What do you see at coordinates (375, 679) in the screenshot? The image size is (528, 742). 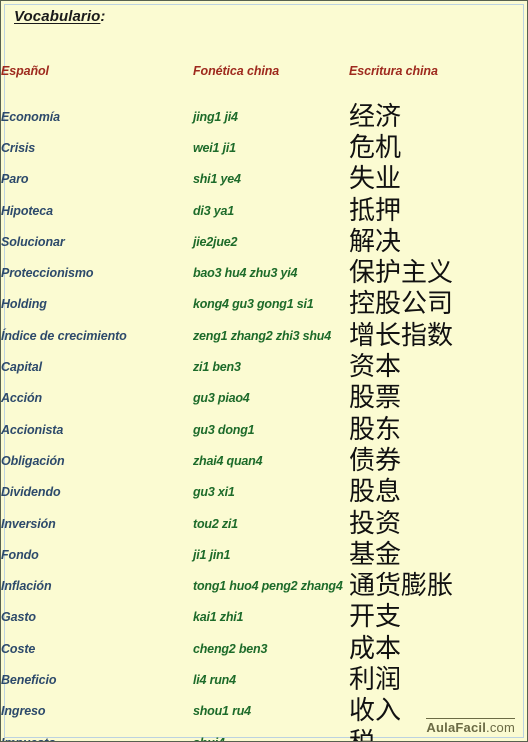 I see `chinese-characters: 利润` at bounding box center [375, 679].